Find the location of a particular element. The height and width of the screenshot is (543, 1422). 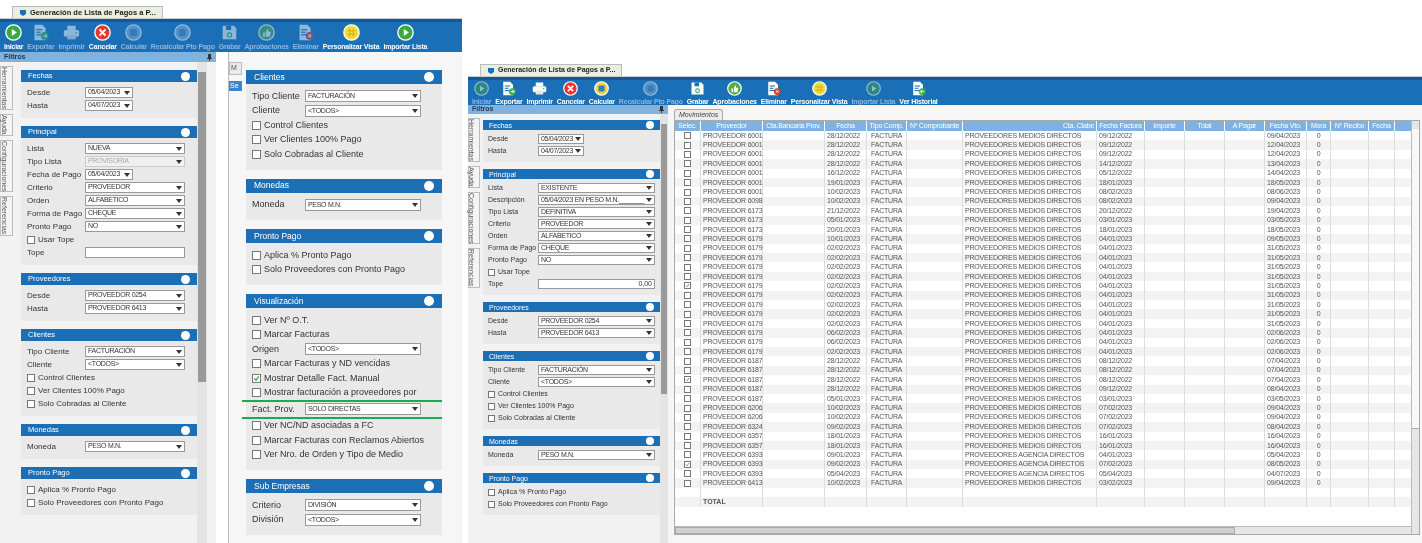

check-icon is located at coordinates (687, 380).